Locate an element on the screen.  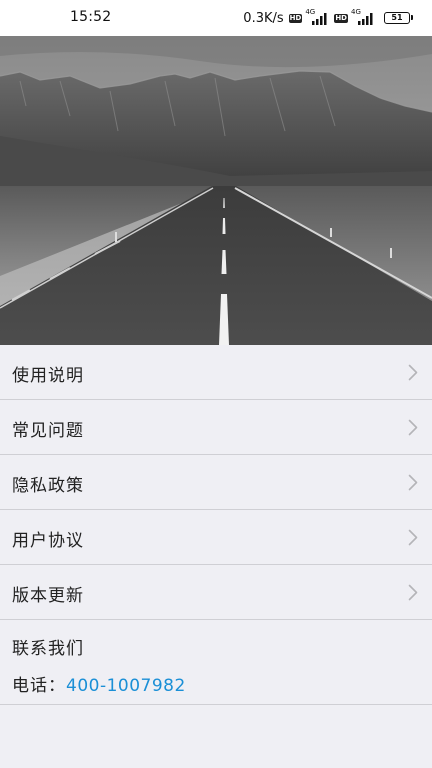
menu-item-label: 版本更新 is located at coordinates (48, 596).